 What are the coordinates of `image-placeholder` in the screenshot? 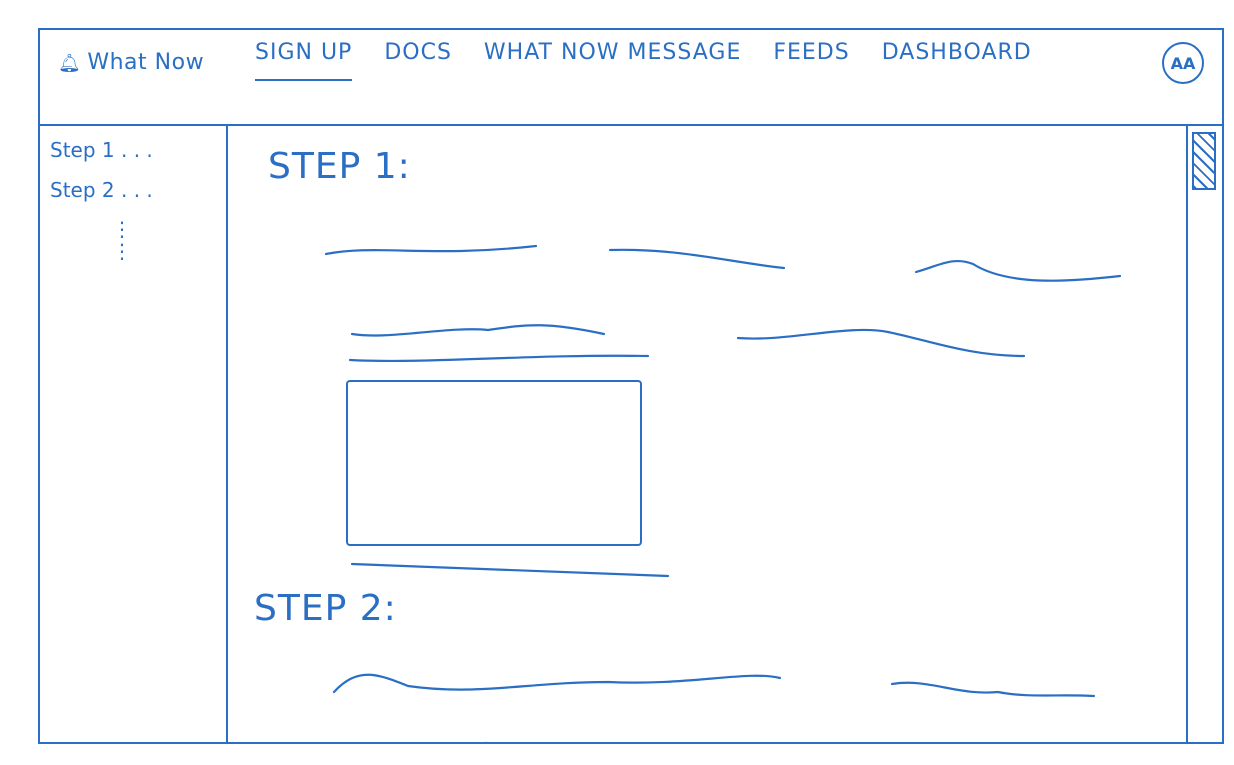 It's located at (494, 463).